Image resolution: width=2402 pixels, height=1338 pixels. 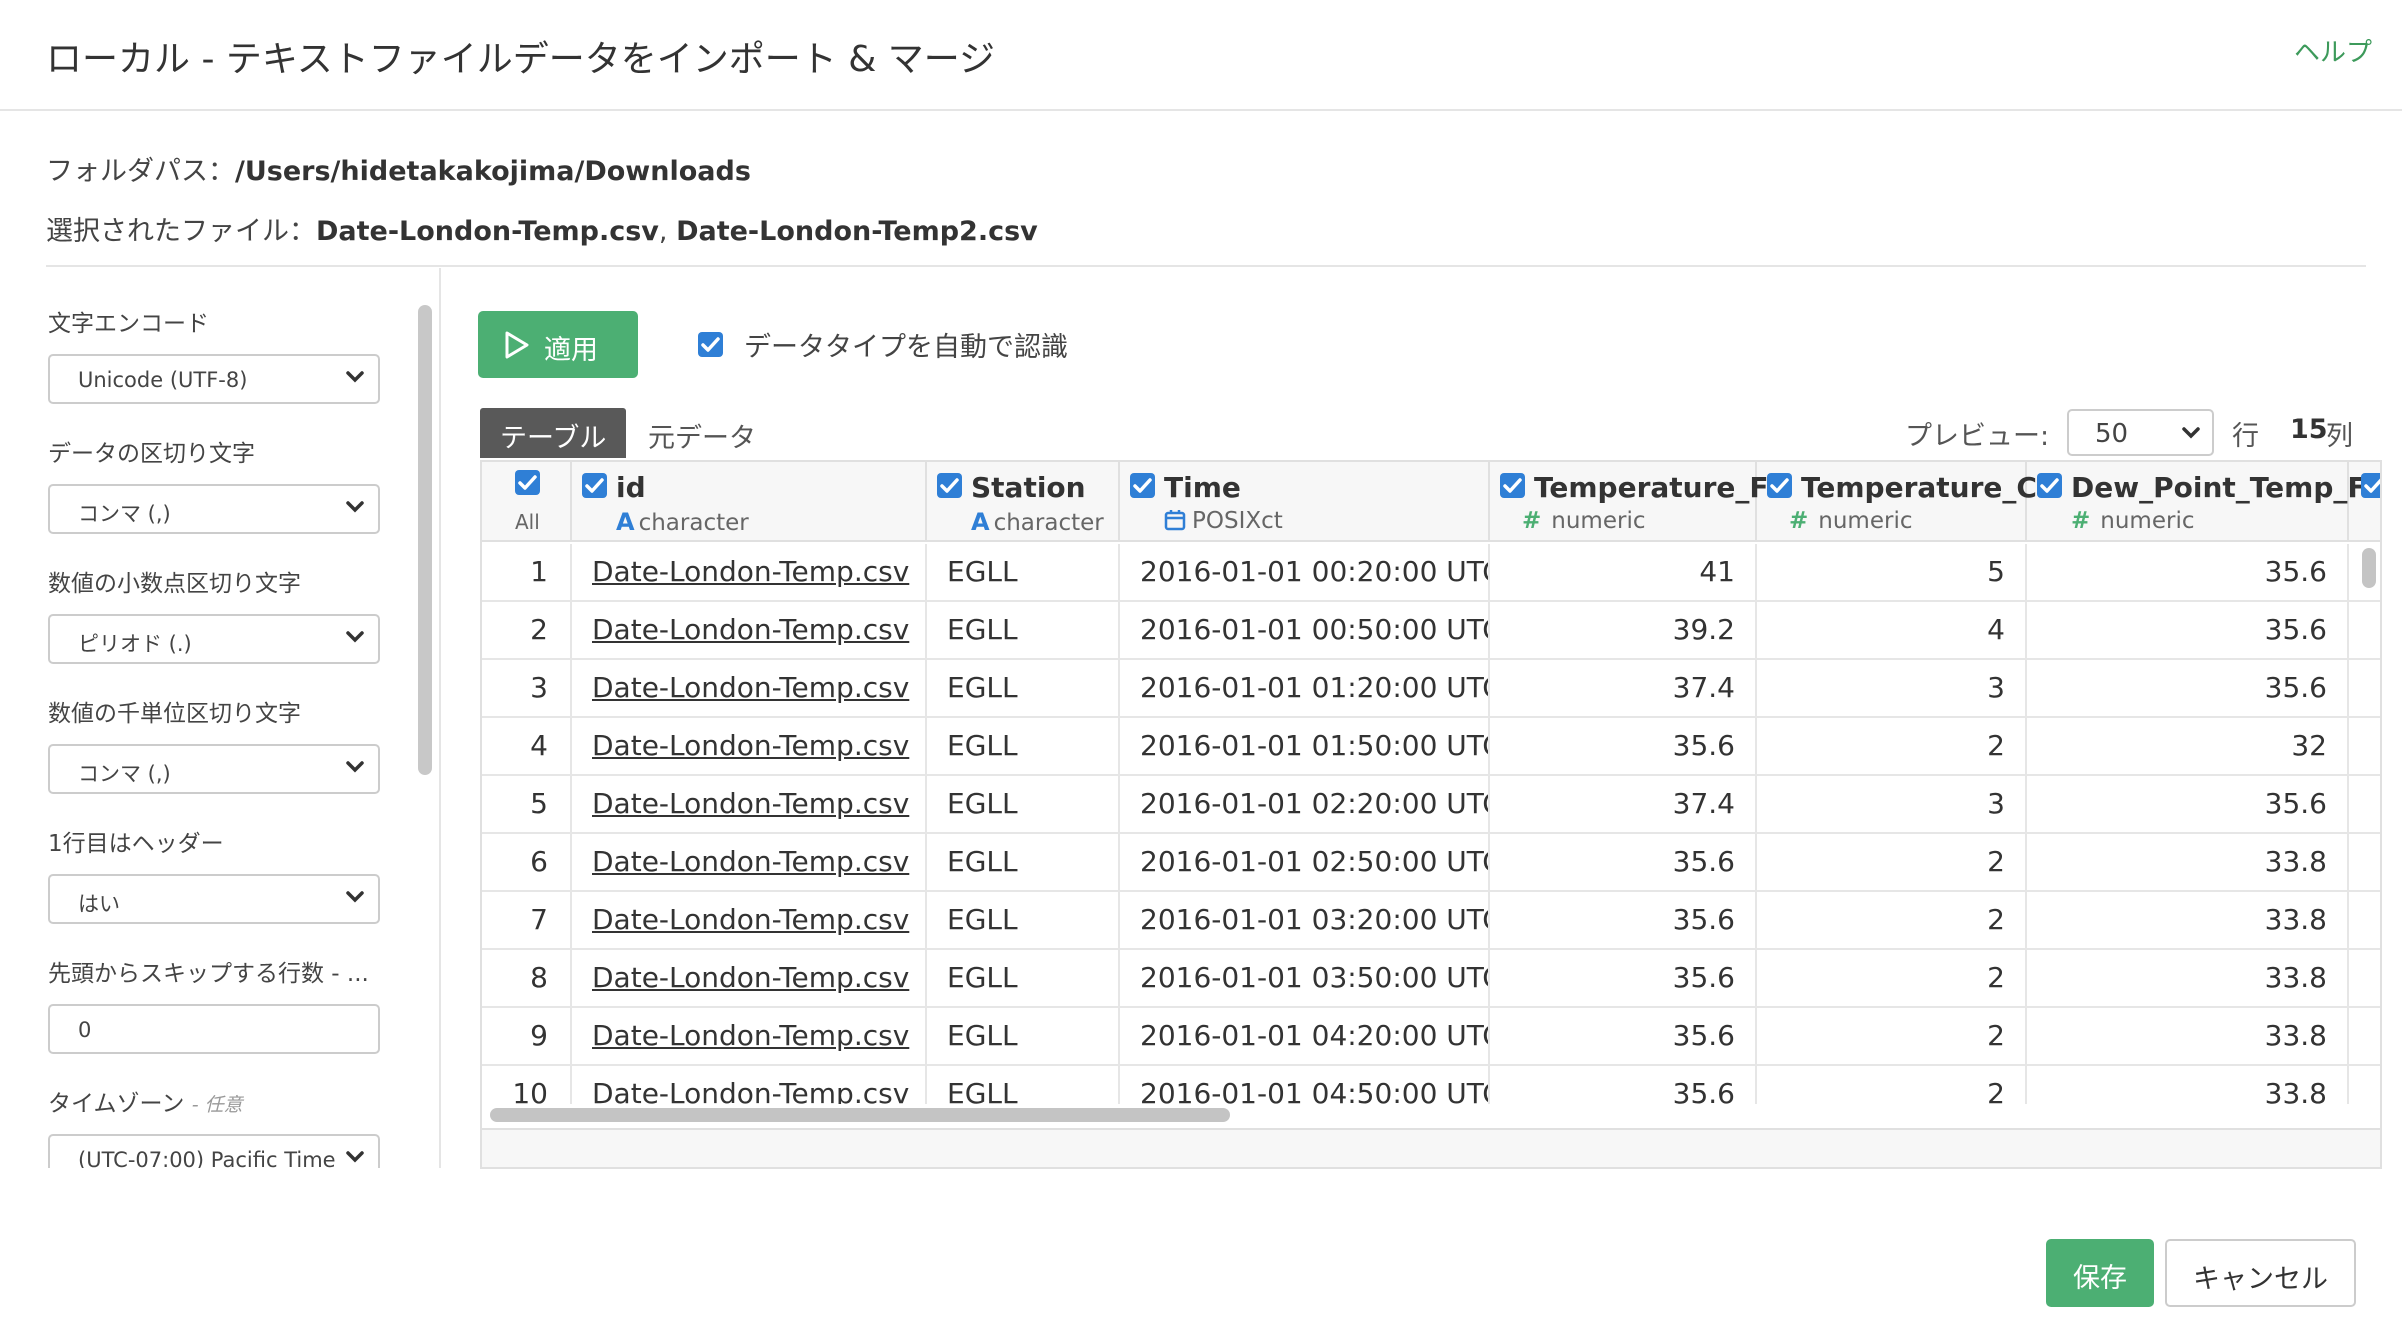 I want to click on row-index-cell: 6, so click(x=527, y=863).